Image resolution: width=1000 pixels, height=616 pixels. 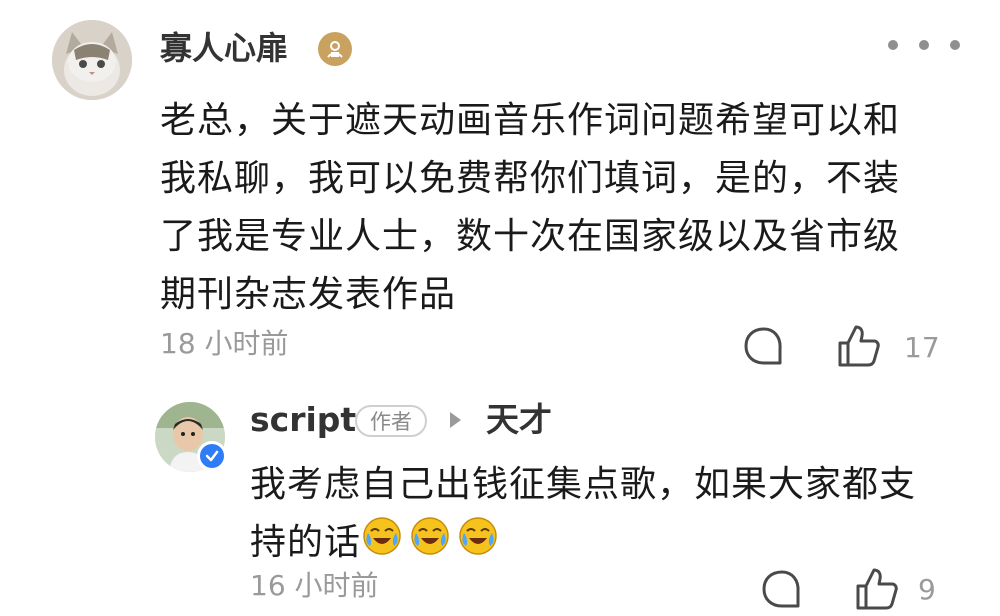 What do you see at coordinates (303, 420) in the screenshot?
I see `reply-username: script` at bounding box center [303, 420].